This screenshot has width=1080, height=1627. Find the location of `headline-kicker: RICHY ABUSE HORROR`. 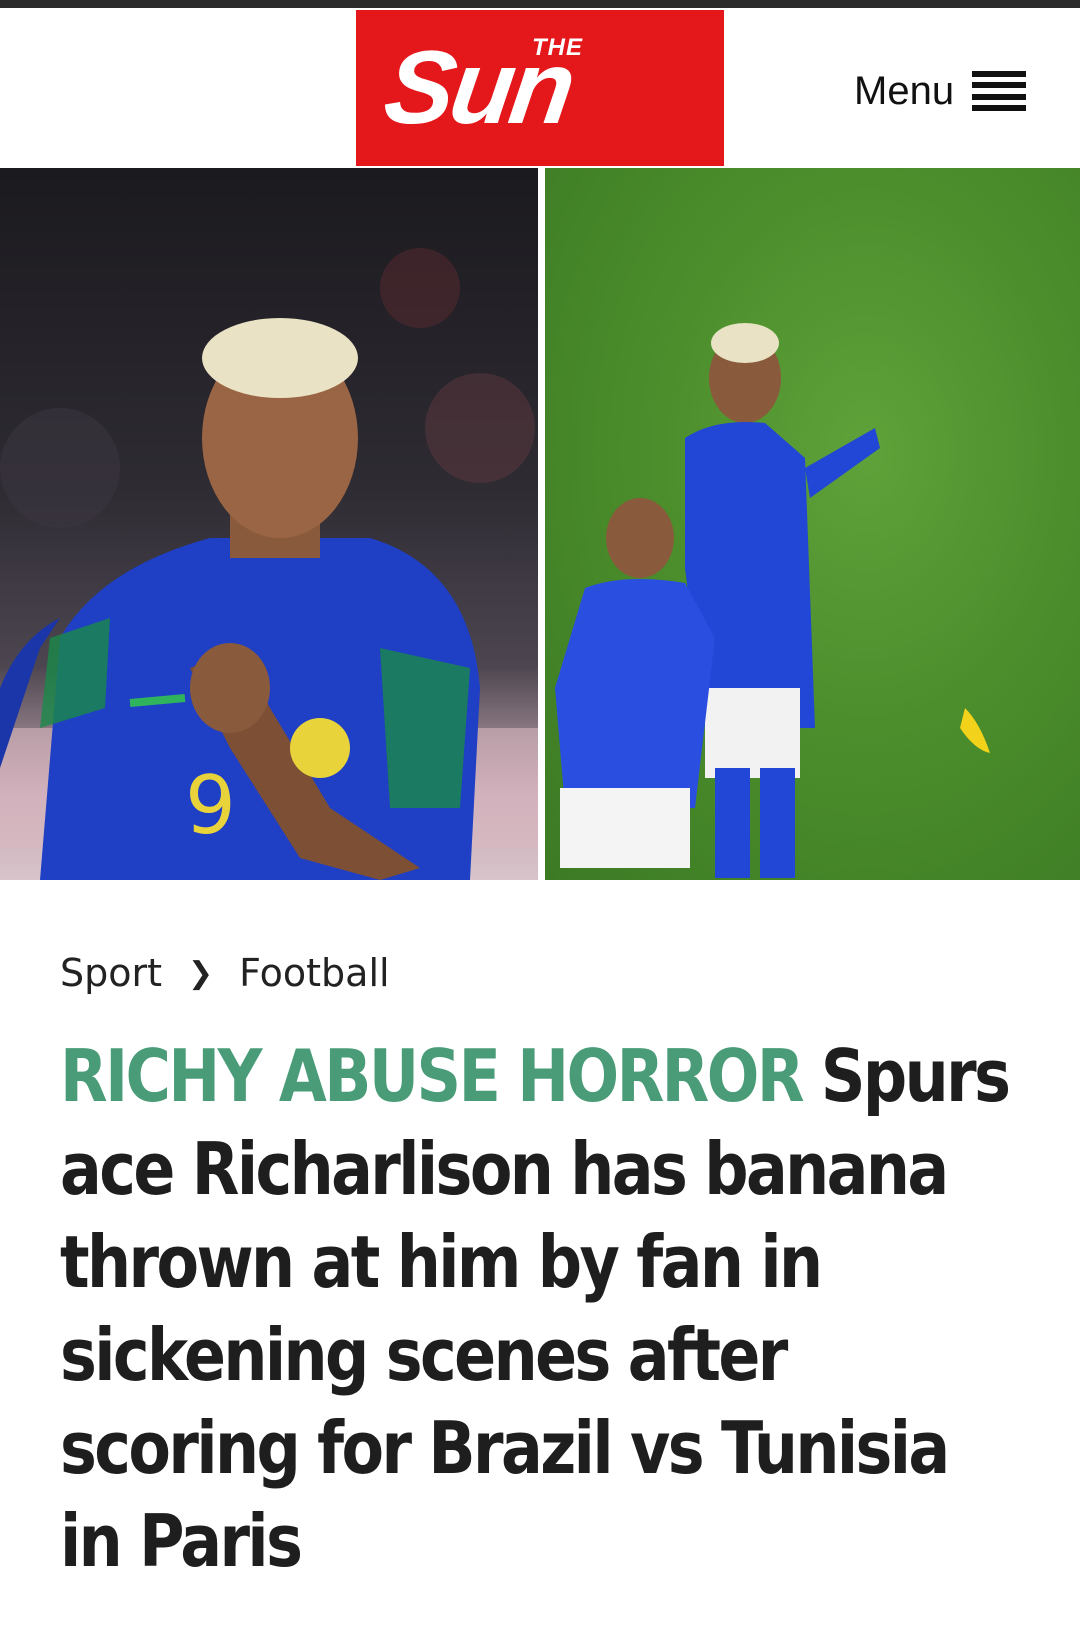

headline-kicker: RICHY ABUSE HORROR is located at coordinates (432, 1076).